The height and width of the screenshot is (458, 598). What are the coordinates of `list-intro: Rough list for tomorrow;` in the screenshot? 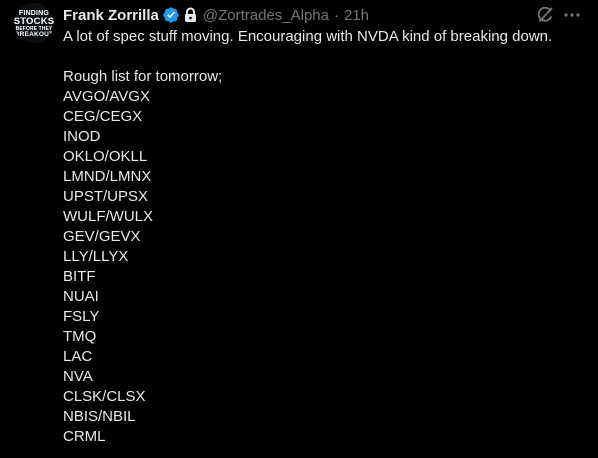 It's located at (143, 76).